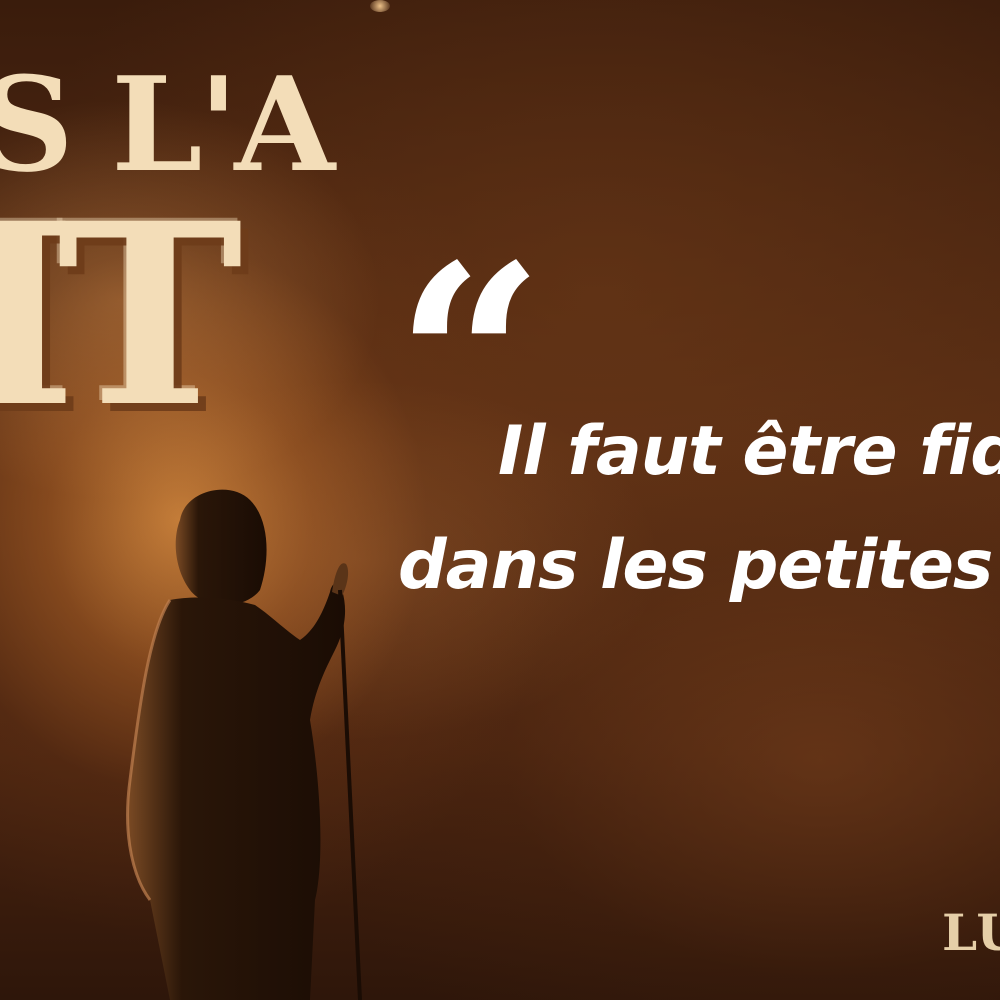 This screenshot has height=1000, width=1000. I want to click on microphone-stand, so click(350, 794).